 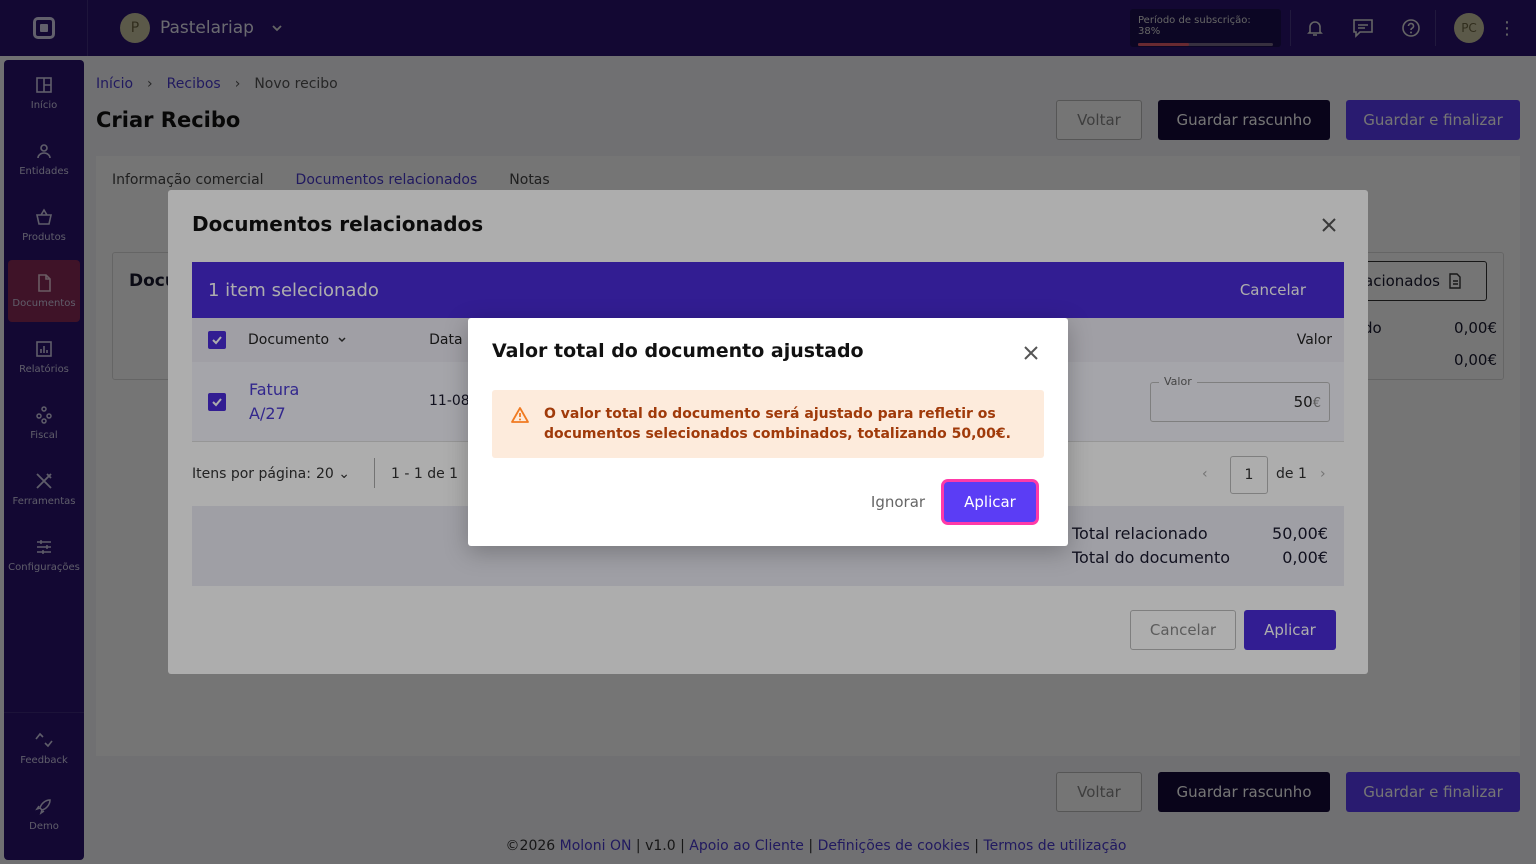 What do you see at coordinates (520, 415) in the screenshot?
I see `warning-icon` at bounding box center [520, 415].